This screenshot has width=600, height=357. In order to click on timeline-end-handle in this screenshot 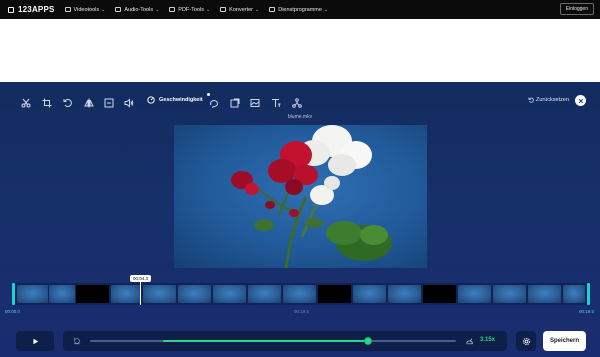, I will do `click(588, 294)`.